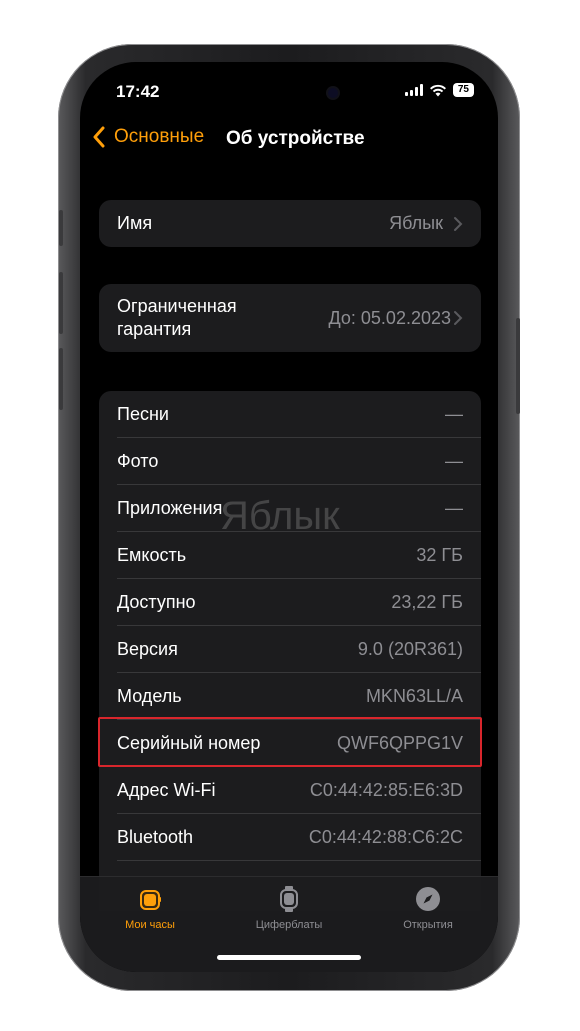 The width and height of the screenshot is (580, 1031). I want to click on name-group: Имя Яблык, so click(290, 223).